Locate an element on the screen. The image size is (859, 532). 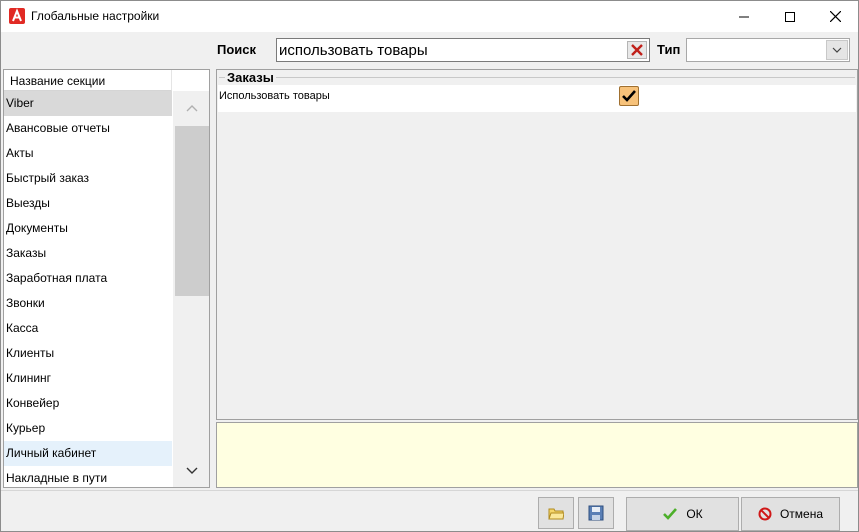
scroll-up-button is located at coordinates (191, 108).